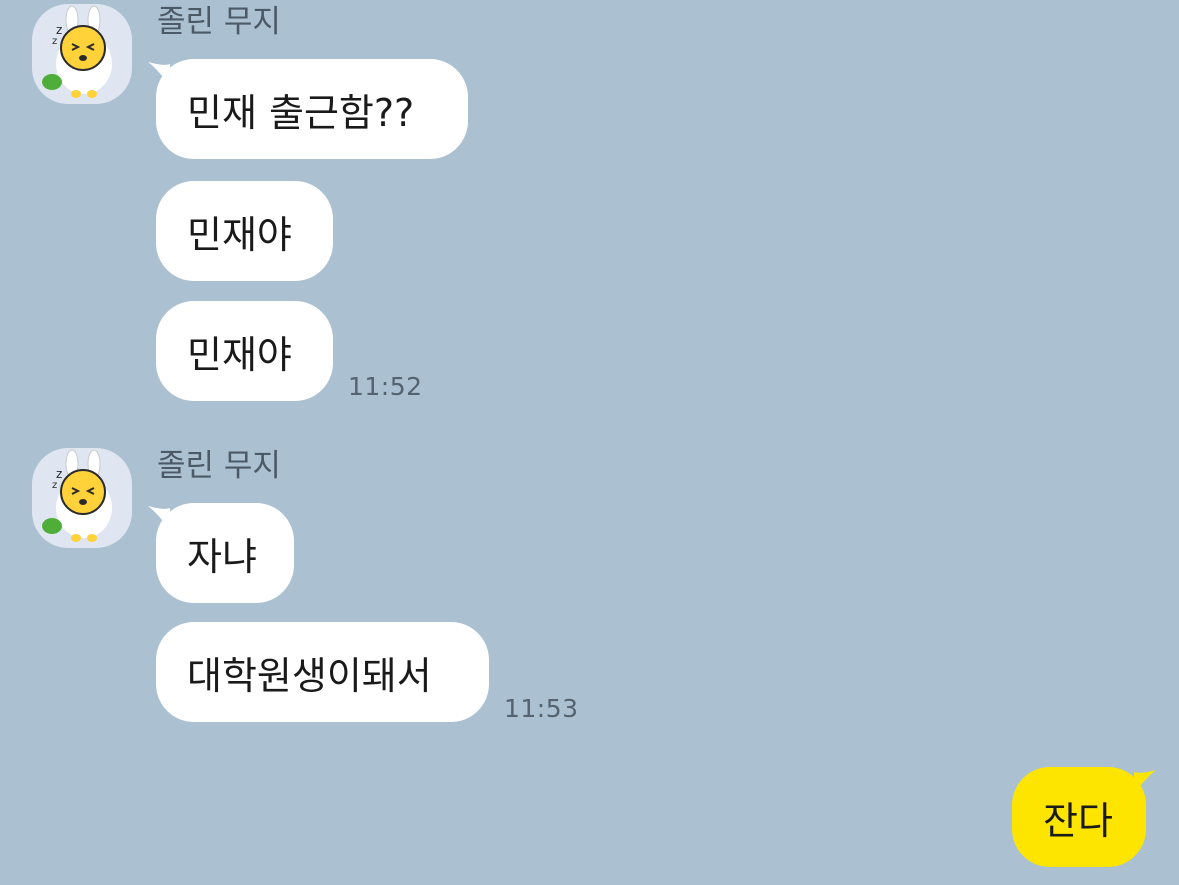 The image size is (1179, 885). Describe the element at coordinates (225, 553) in the screenshot. I see `message-bubble: 자냐` at that location.